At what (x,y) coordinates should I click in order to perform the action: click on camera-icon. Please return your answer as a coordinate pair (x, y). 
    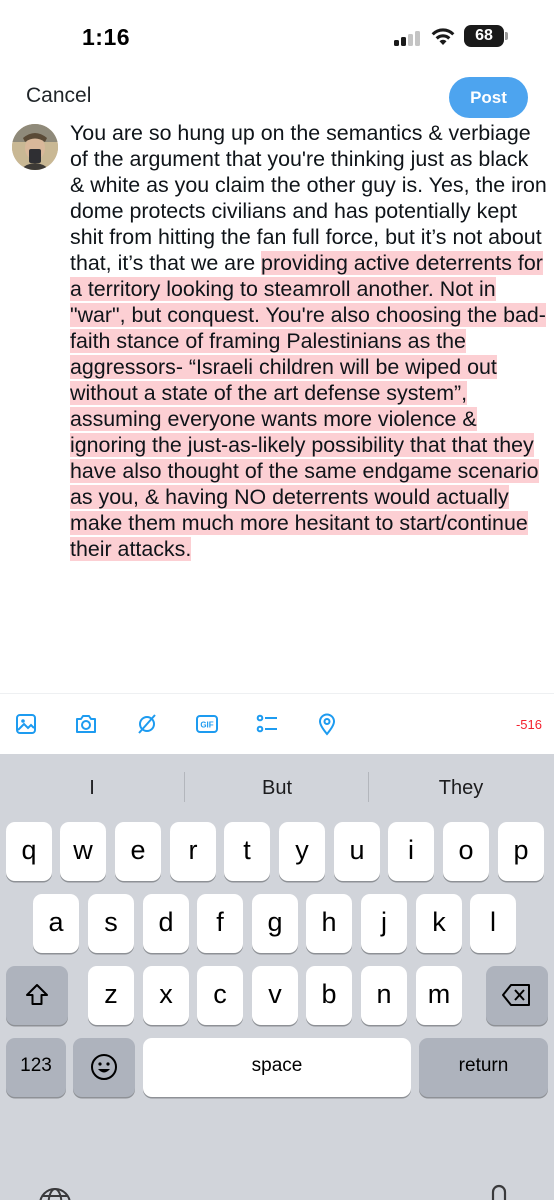
    Looking at the image, I should click on (86, 724).